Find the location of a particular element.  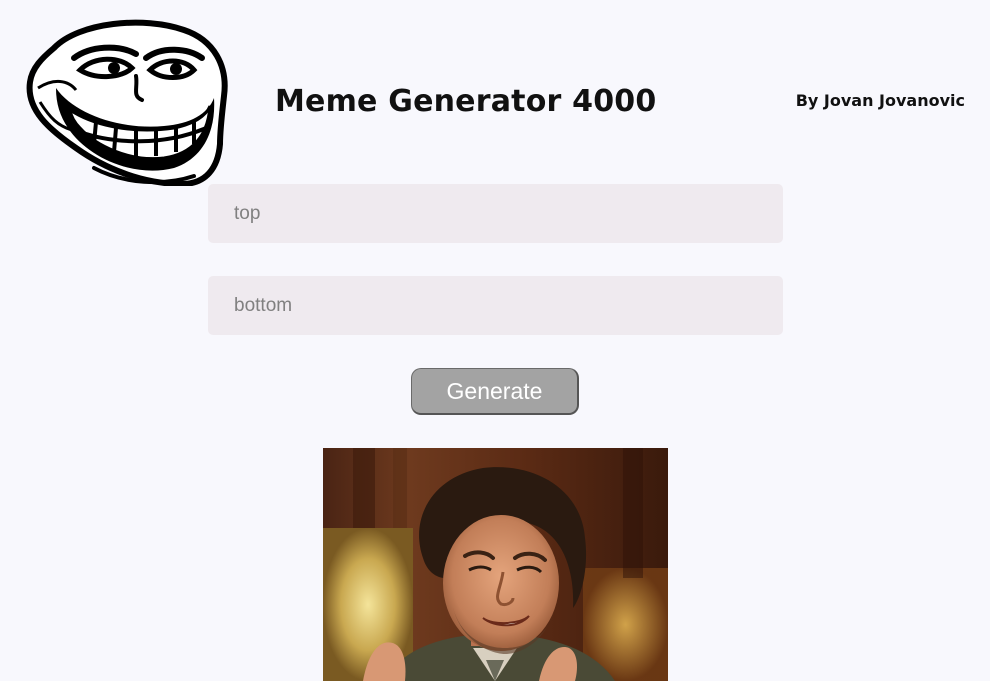

bottom-text-input is located at coordinates (495, 305).